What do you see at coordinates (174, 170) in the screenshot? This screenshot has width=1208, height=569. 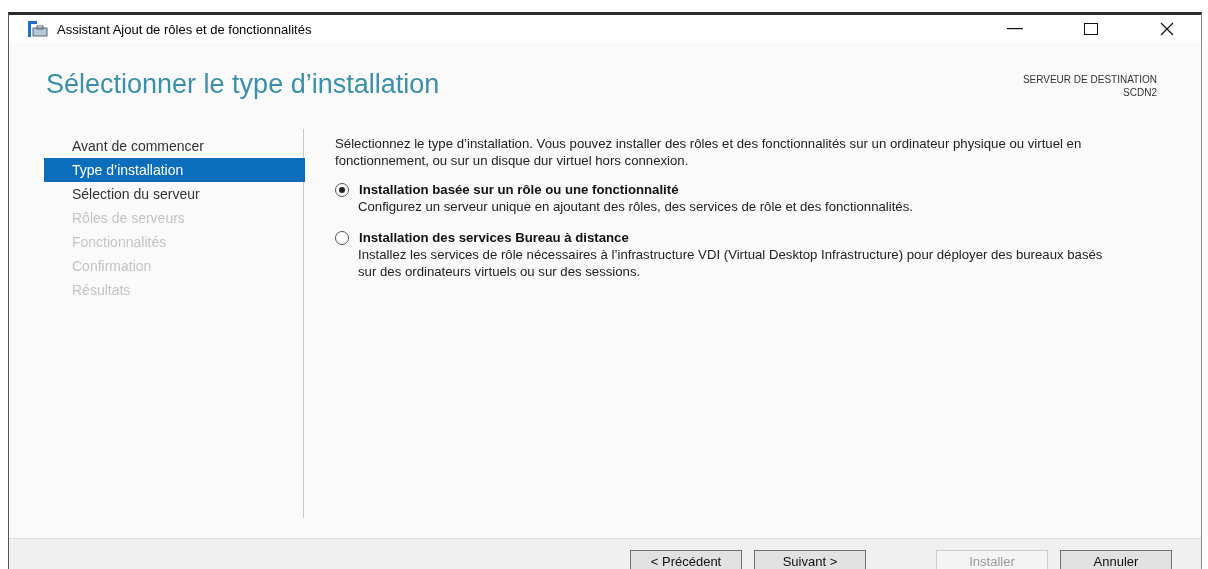 I see `nav-item: Type d’installation` at bounding box center [174, 170].